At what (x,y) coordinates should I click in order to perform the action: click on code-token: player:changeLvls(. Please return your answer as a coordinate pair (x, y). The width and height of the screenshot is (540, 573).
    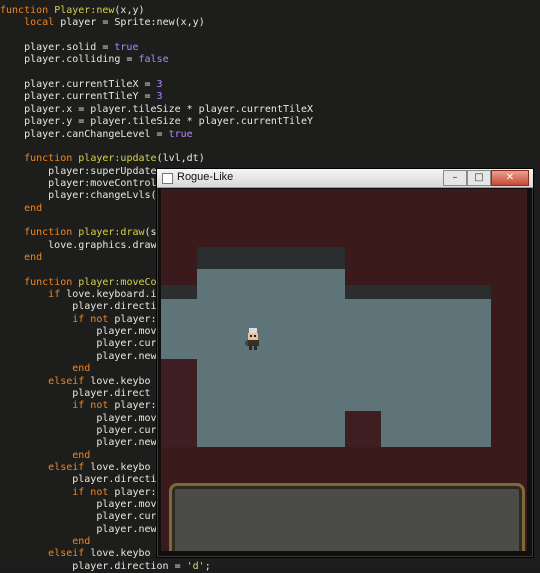
    Looking at the image, I should click on (78, 196).